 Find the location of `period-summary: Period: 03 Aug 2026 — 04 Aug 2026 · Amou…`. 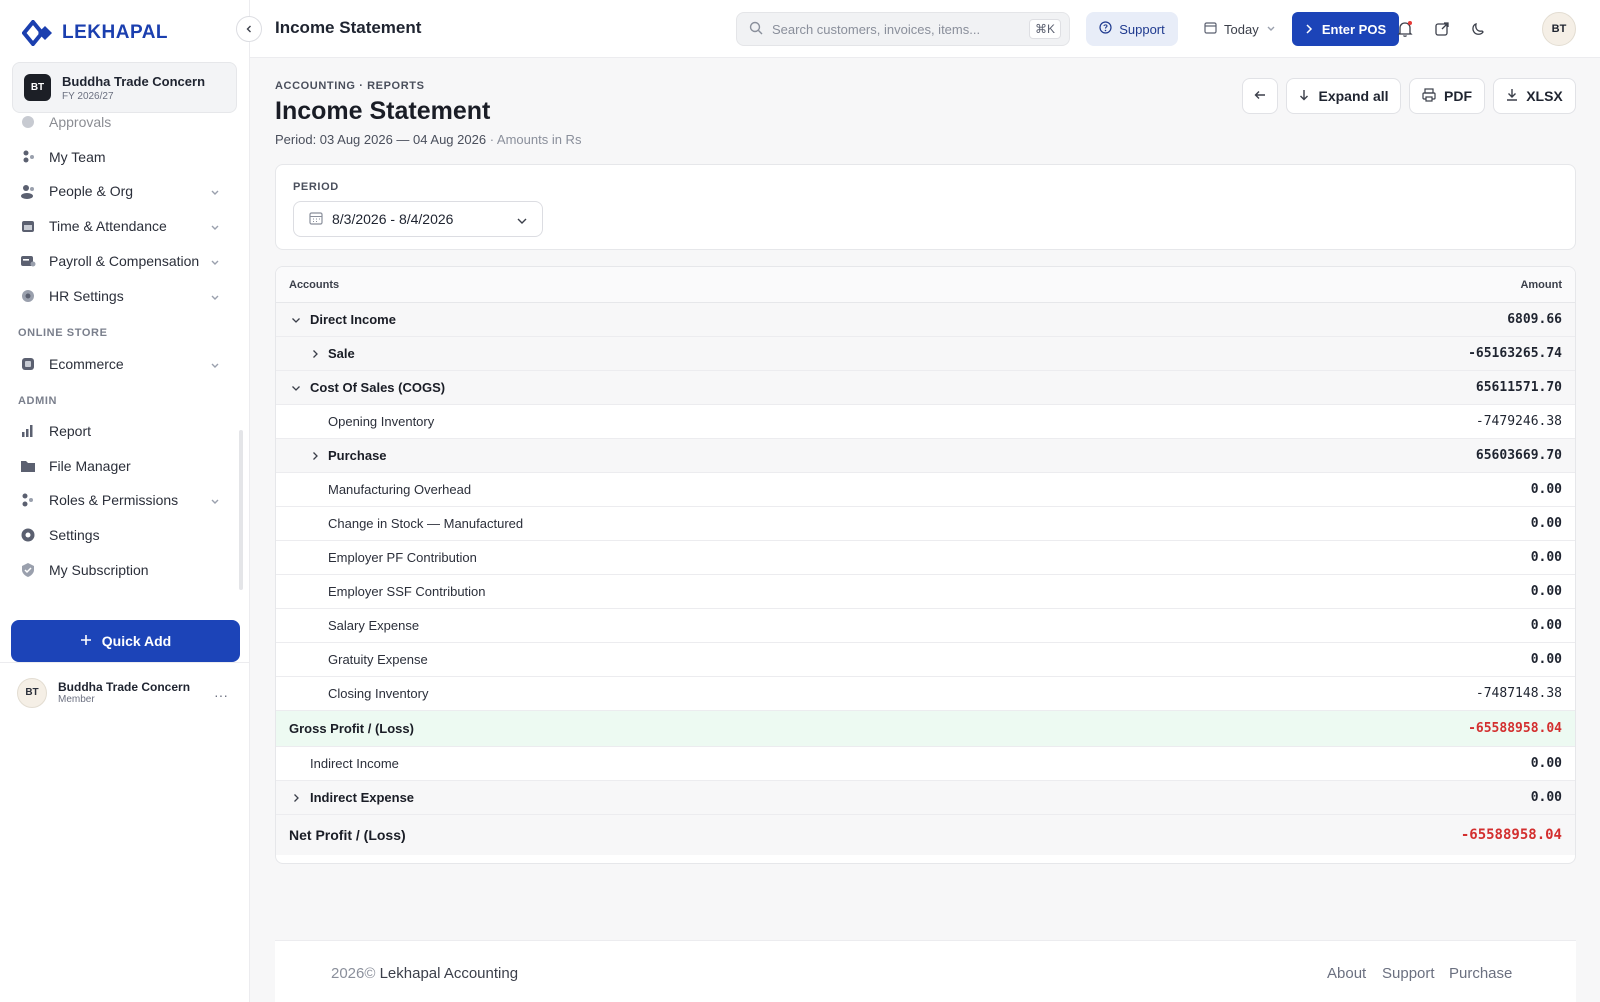

period-summary: Period: 03 Aug 2026 — 04 Aug 2026 · Amou… is located at coordinates (428, 139).